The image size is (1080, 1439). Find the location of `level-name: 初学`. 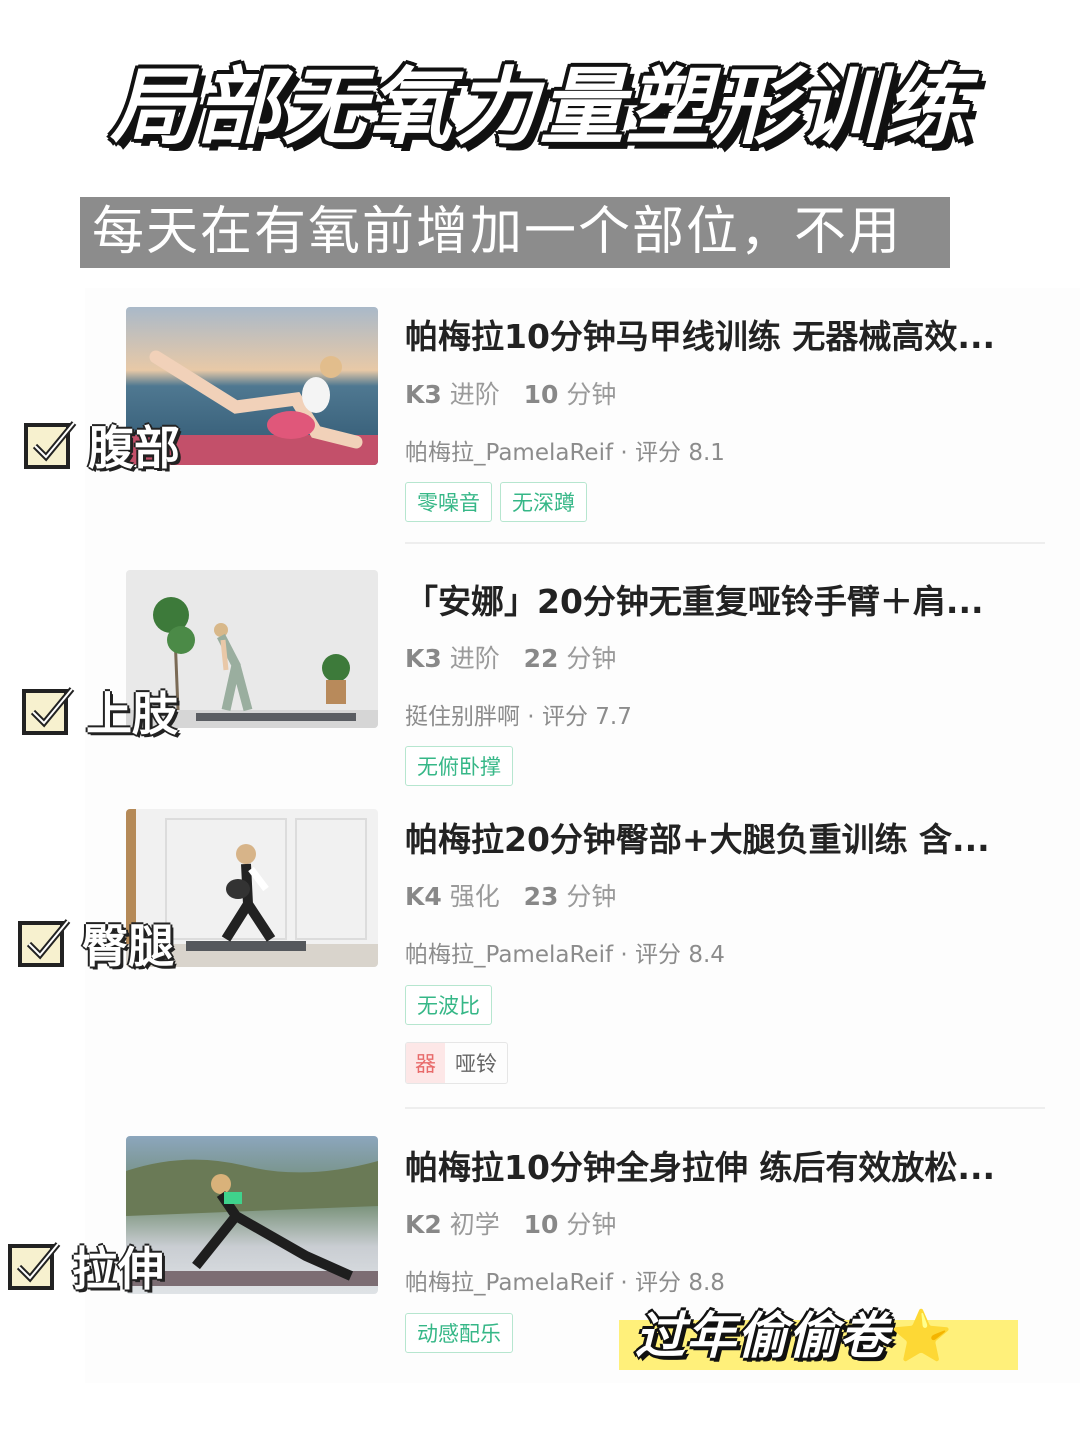

level-name: 初学 is located at coordinates (474, 1224).